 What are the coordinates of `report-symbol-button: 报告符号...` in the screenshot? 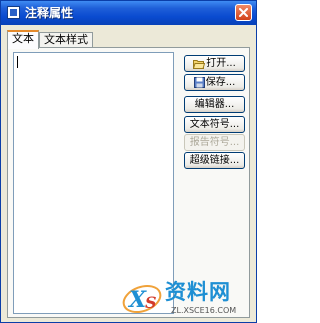 It's located at (214, 142).